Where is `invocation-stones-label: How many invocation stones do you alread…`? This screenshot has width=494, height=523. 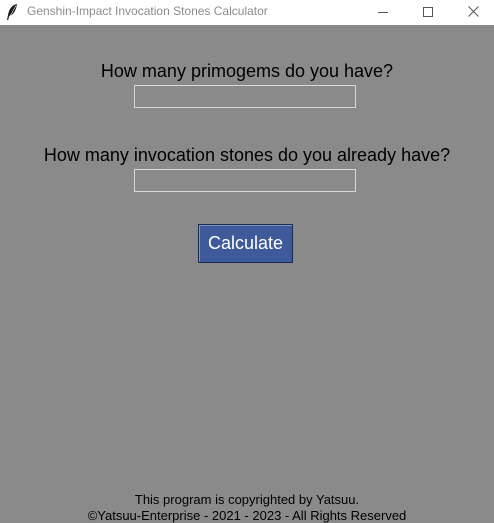
invocation-stones-label: How many invocation stones do you alread… is located at coordinates (247, 155).